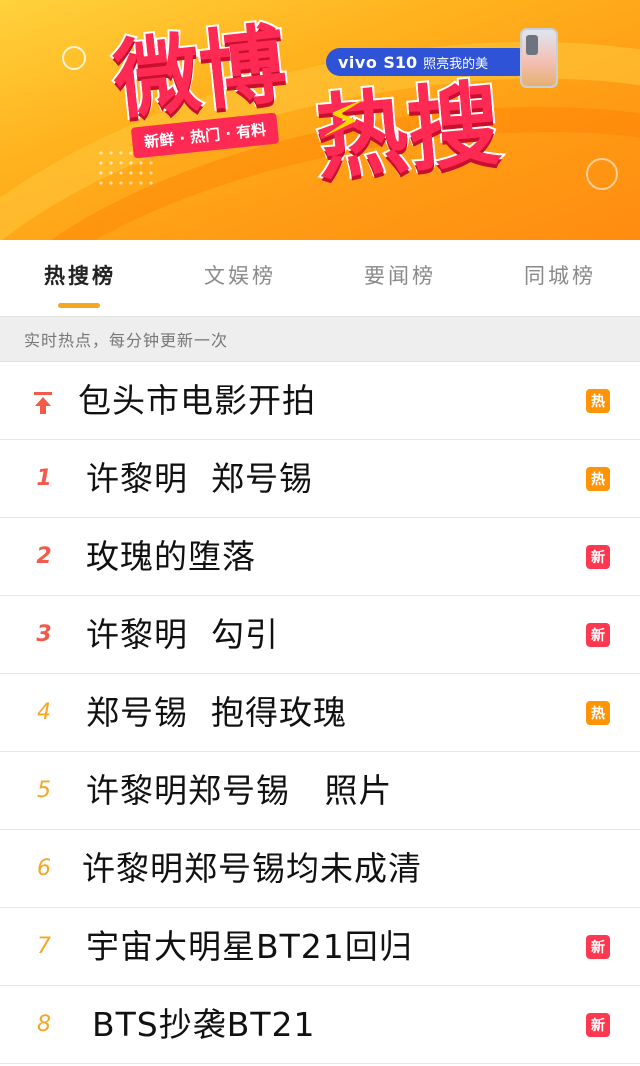 The width and height of the screenshot is (640, 1066). Describe the element at coordinates (456, 64) in the screenshot. I see `ad-slogan: 照亮我的美` at that location.